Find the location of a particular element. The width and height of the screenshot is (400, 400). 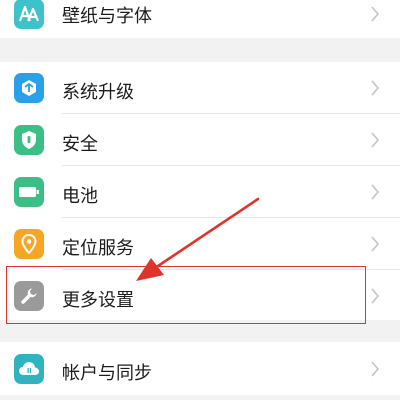

settings-item-label: 安全 is located at coordinates (80, 144).